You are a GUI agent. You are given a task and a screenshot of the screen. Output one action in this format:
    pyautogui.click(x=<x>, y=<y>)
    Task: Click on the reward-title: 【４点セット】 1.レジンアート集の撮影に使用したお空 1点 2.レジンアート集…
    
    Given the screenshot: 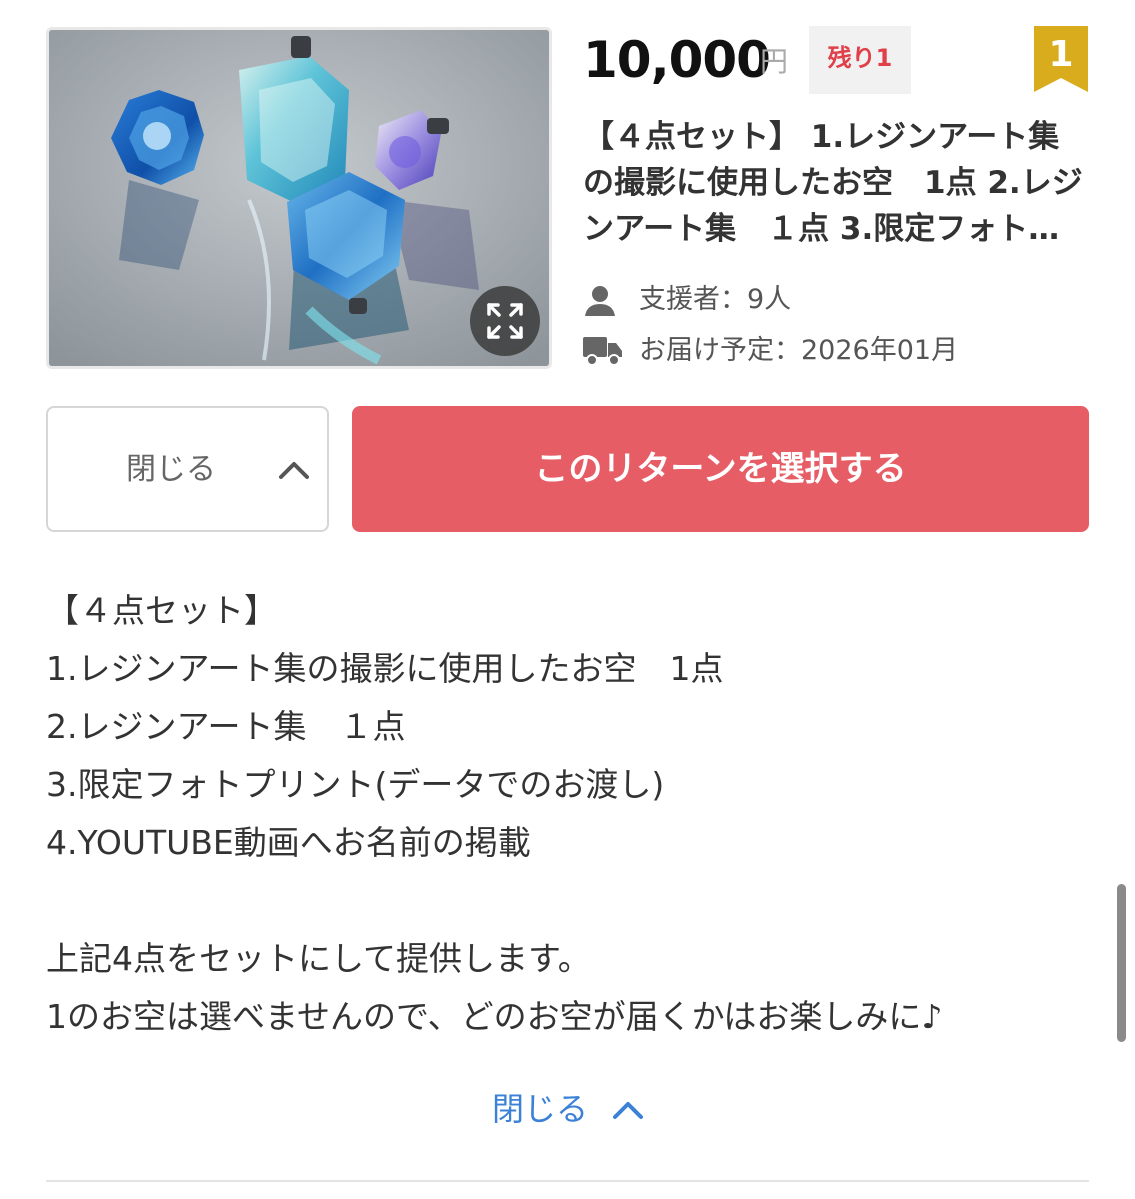 What is the action you would take?
    pyautogui.click(x=833, y=183)
    